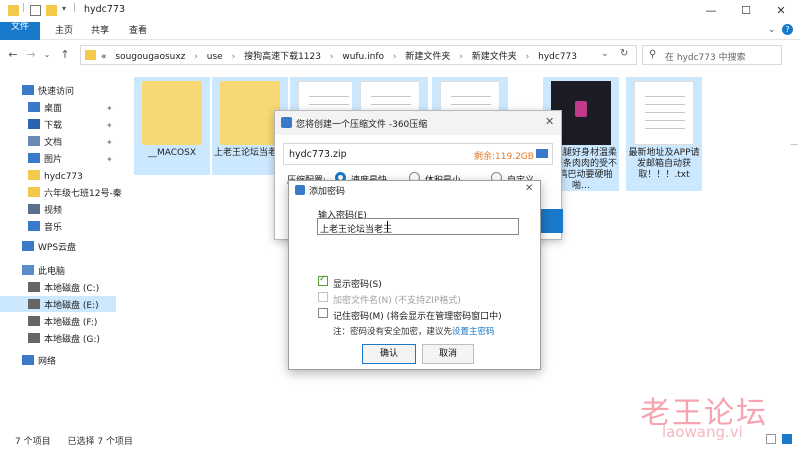 This screenshot has height=453, width=800. I want to click on zip-filename-field: hydc773.zip 剩余:119.2GB, so click(418, 154).